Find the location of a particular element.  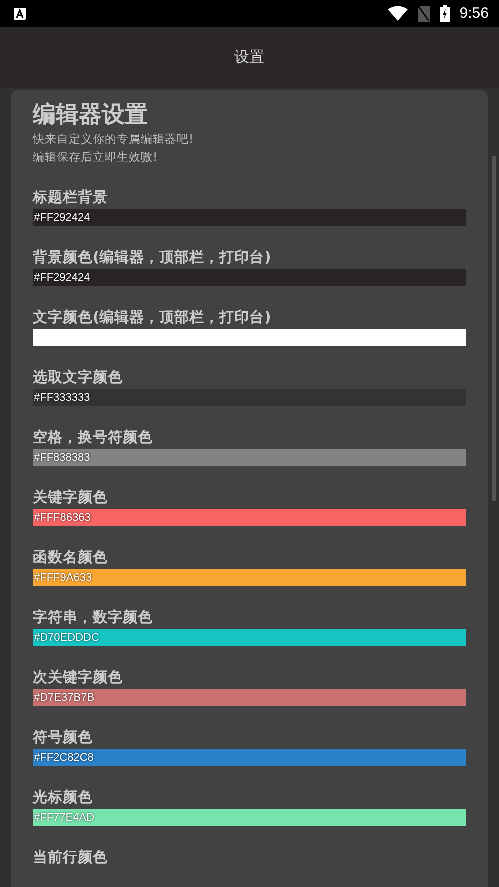

wifi-icon is located at coordinates (398, 13).